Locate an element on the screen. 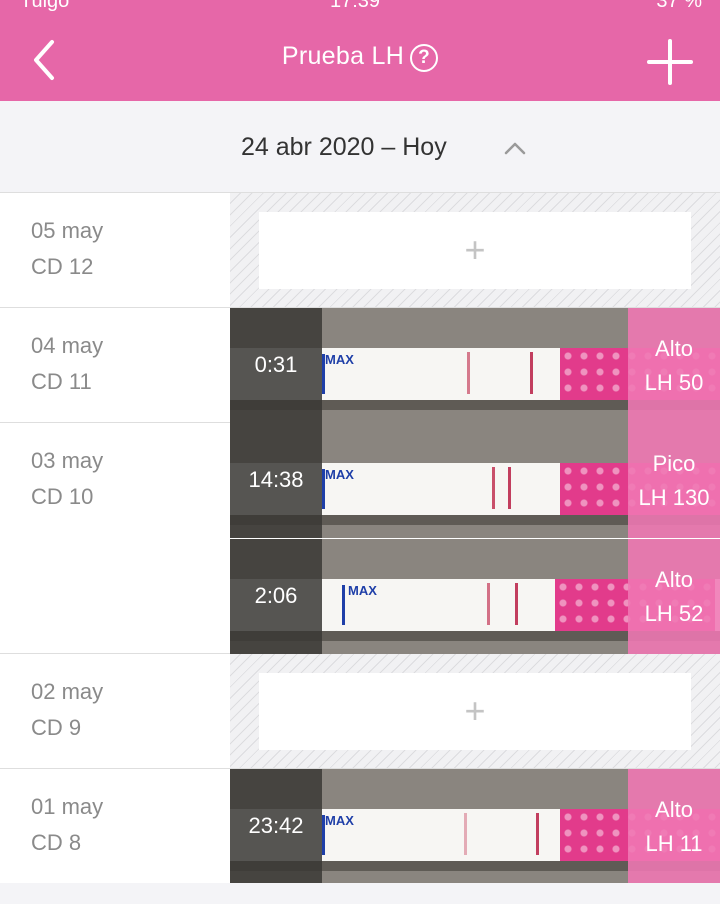 The height and width of the screenshot is (904, 720). question-circle-icon: ? is located at coordinates (424, 57).